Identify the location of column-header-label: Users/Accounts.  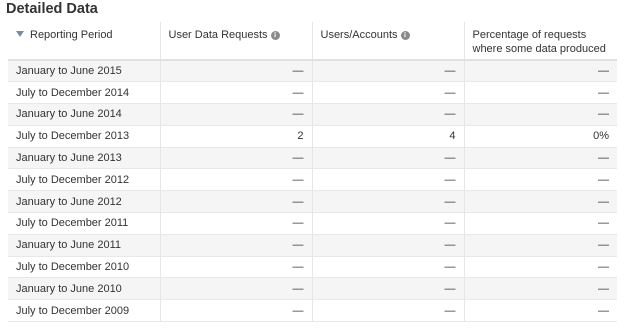
(359, 35).